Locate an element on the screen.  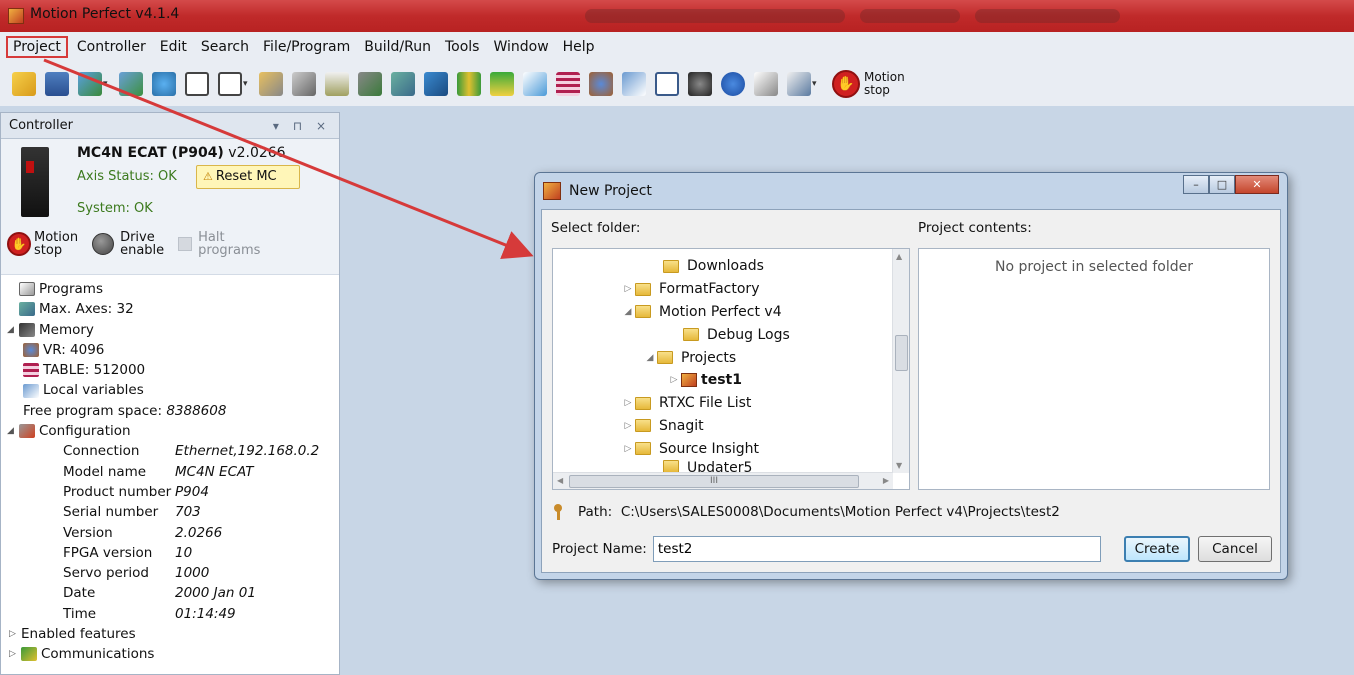
halt-programs-button: Halt programs is located at coordinates (219, 244).